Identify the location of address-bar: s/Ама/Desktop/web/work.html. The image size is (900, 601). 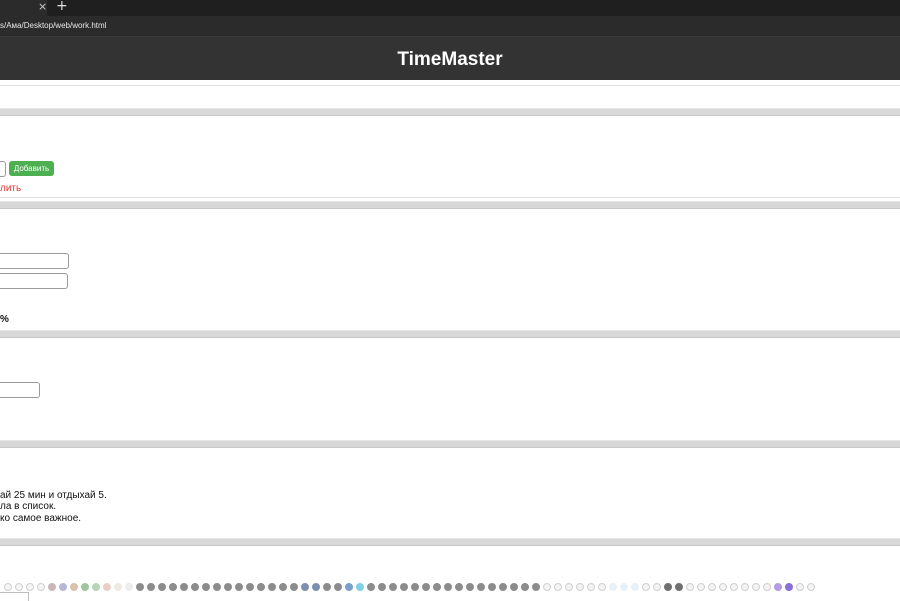
(450, 26).